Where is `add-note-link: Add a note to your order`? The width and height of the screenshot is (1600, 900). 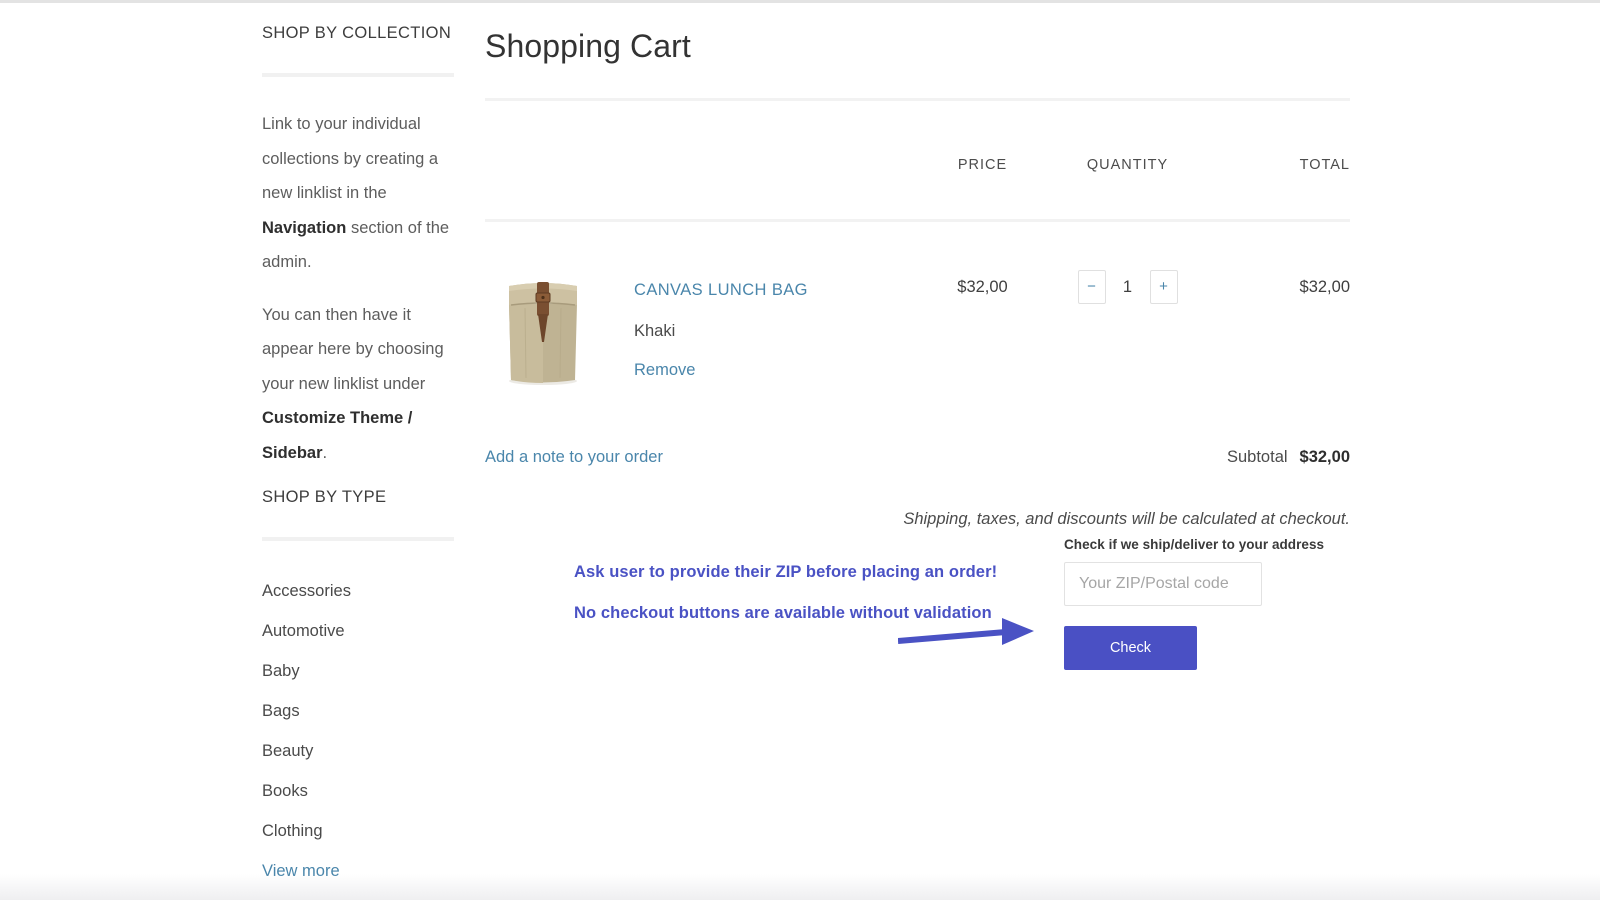 add-note-link: Add a note to your order is located at coordinates (574, 457).